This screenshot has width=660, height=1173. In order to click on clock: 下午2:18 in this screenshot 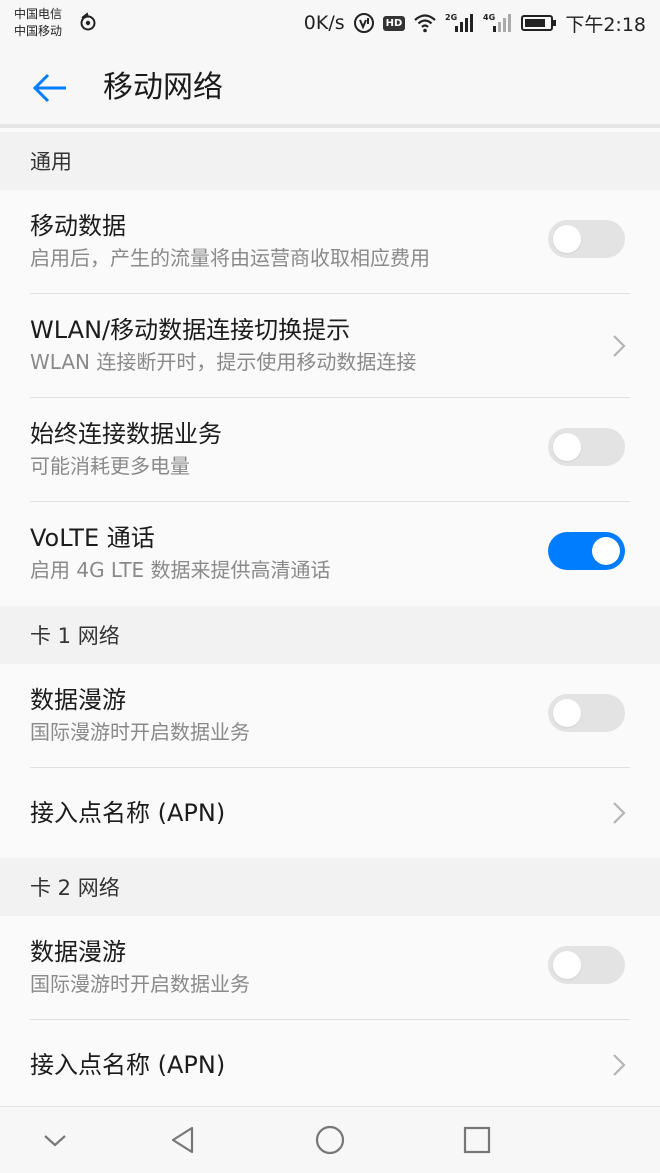, I will do `click(605, 24)`.